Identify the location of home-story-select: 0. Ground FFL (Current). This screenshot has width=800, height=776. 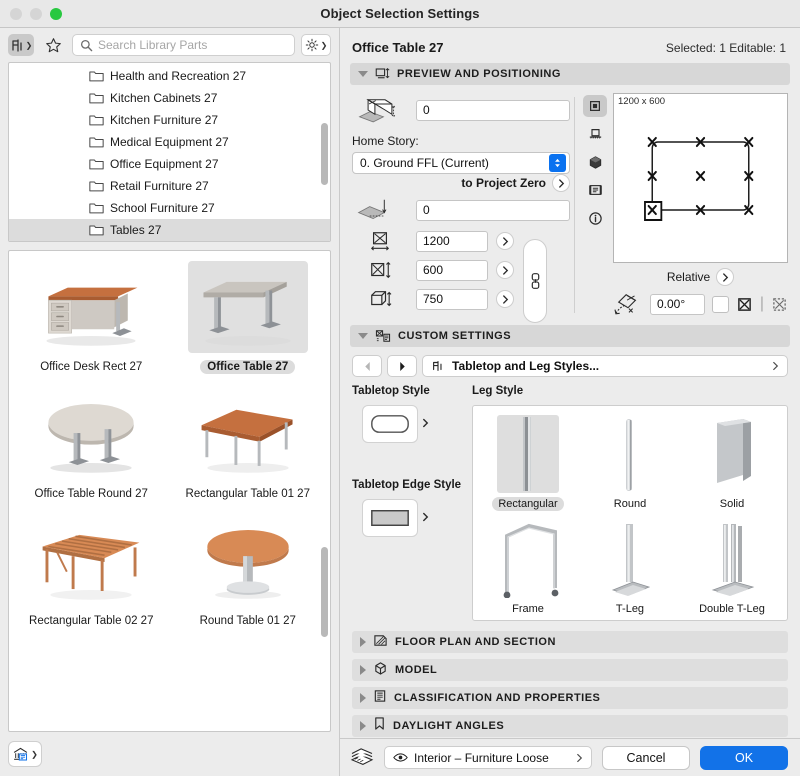
(461, 163).